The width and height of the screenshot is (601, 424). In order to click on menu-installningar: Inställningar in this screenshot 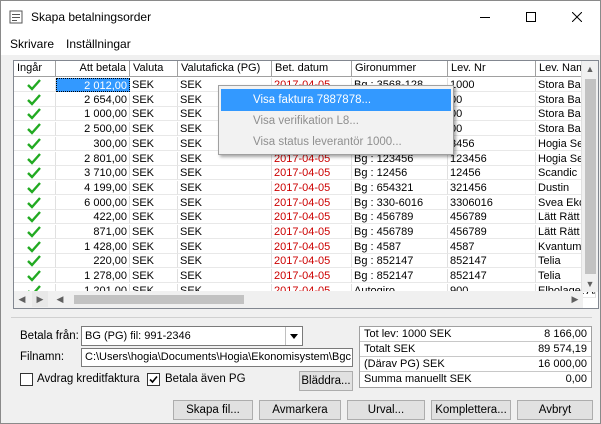, I will do `click(98, 44)`.